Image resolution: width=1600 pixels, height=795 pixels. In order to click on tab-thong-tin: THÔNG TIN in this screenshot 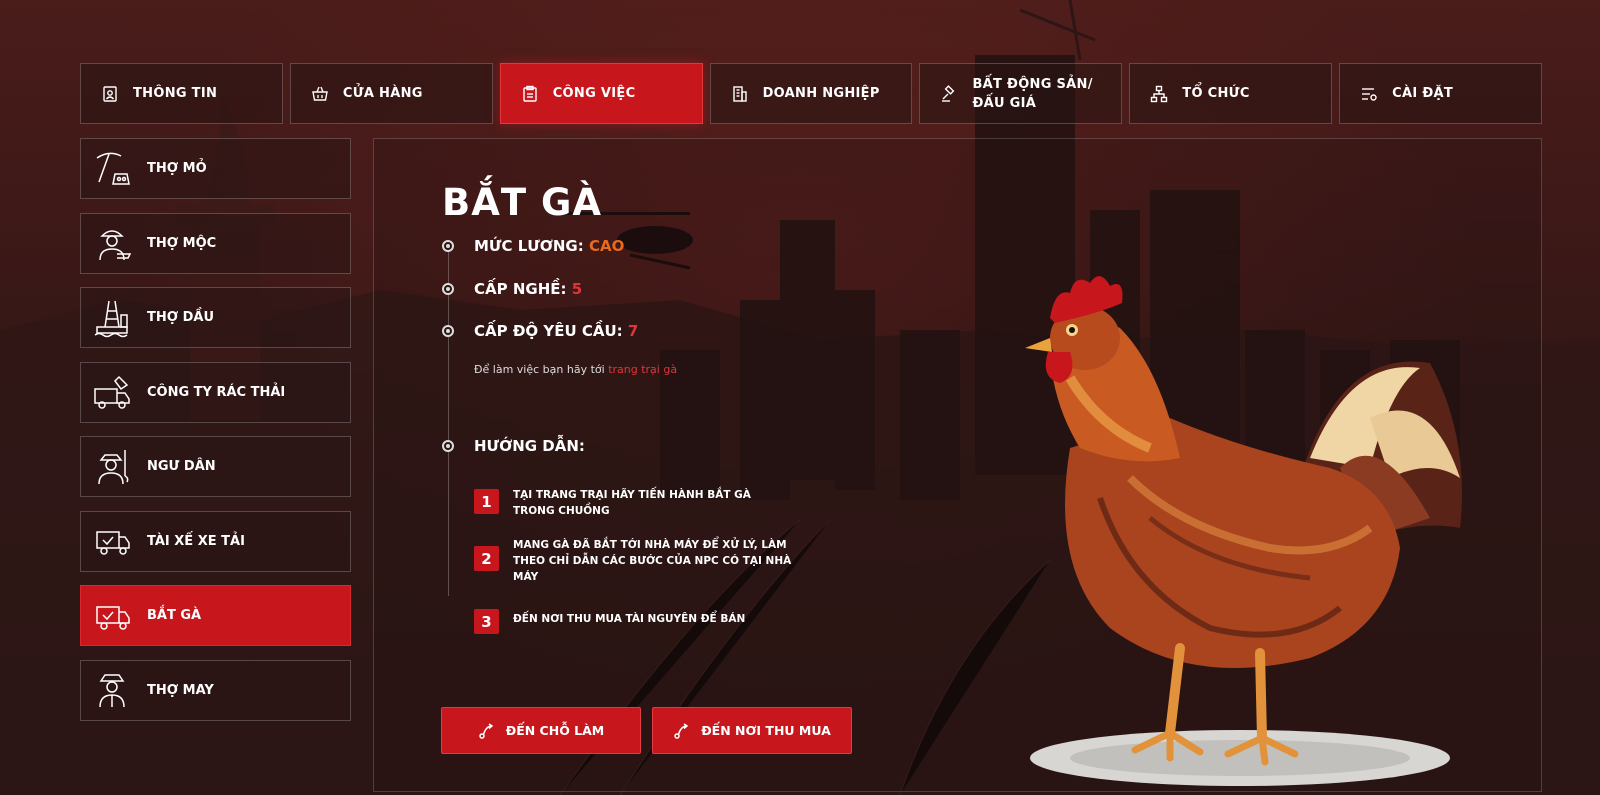, I will do `click(181, 93)`.